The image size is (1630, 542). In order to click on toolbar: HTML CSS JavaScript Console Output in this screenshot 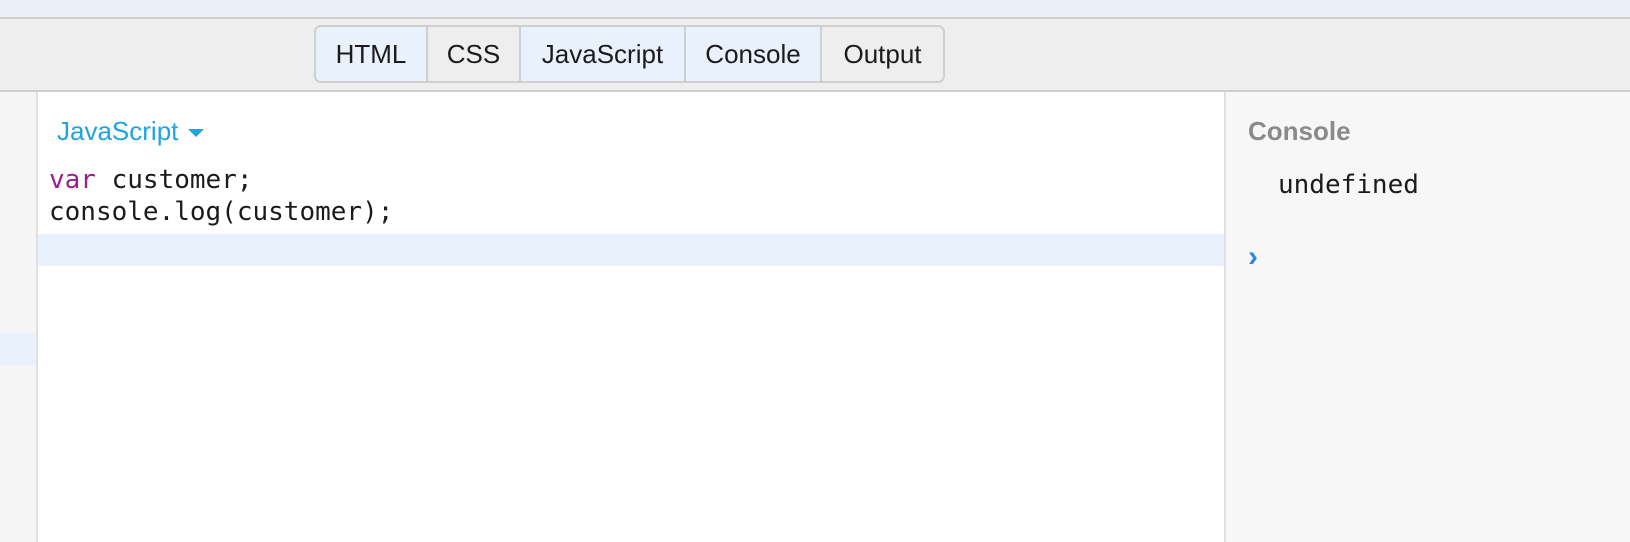, I will do `click(815, 55)`.